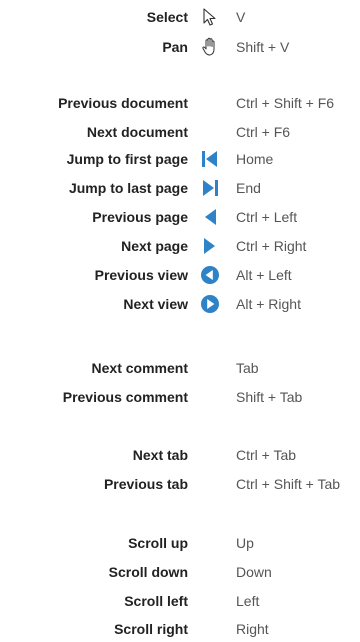 The image size is (360, 642). I want to click on first-page-icon, so click(210, 159).